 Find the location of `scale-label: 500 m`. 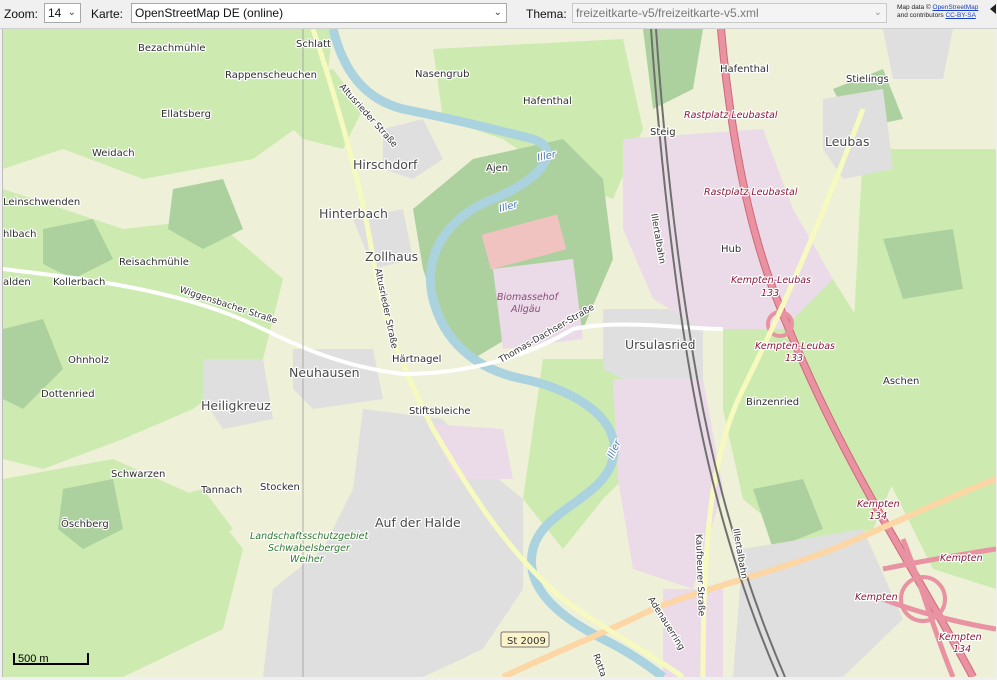

scale-label: 500 m is located at coordinates (33, 659).